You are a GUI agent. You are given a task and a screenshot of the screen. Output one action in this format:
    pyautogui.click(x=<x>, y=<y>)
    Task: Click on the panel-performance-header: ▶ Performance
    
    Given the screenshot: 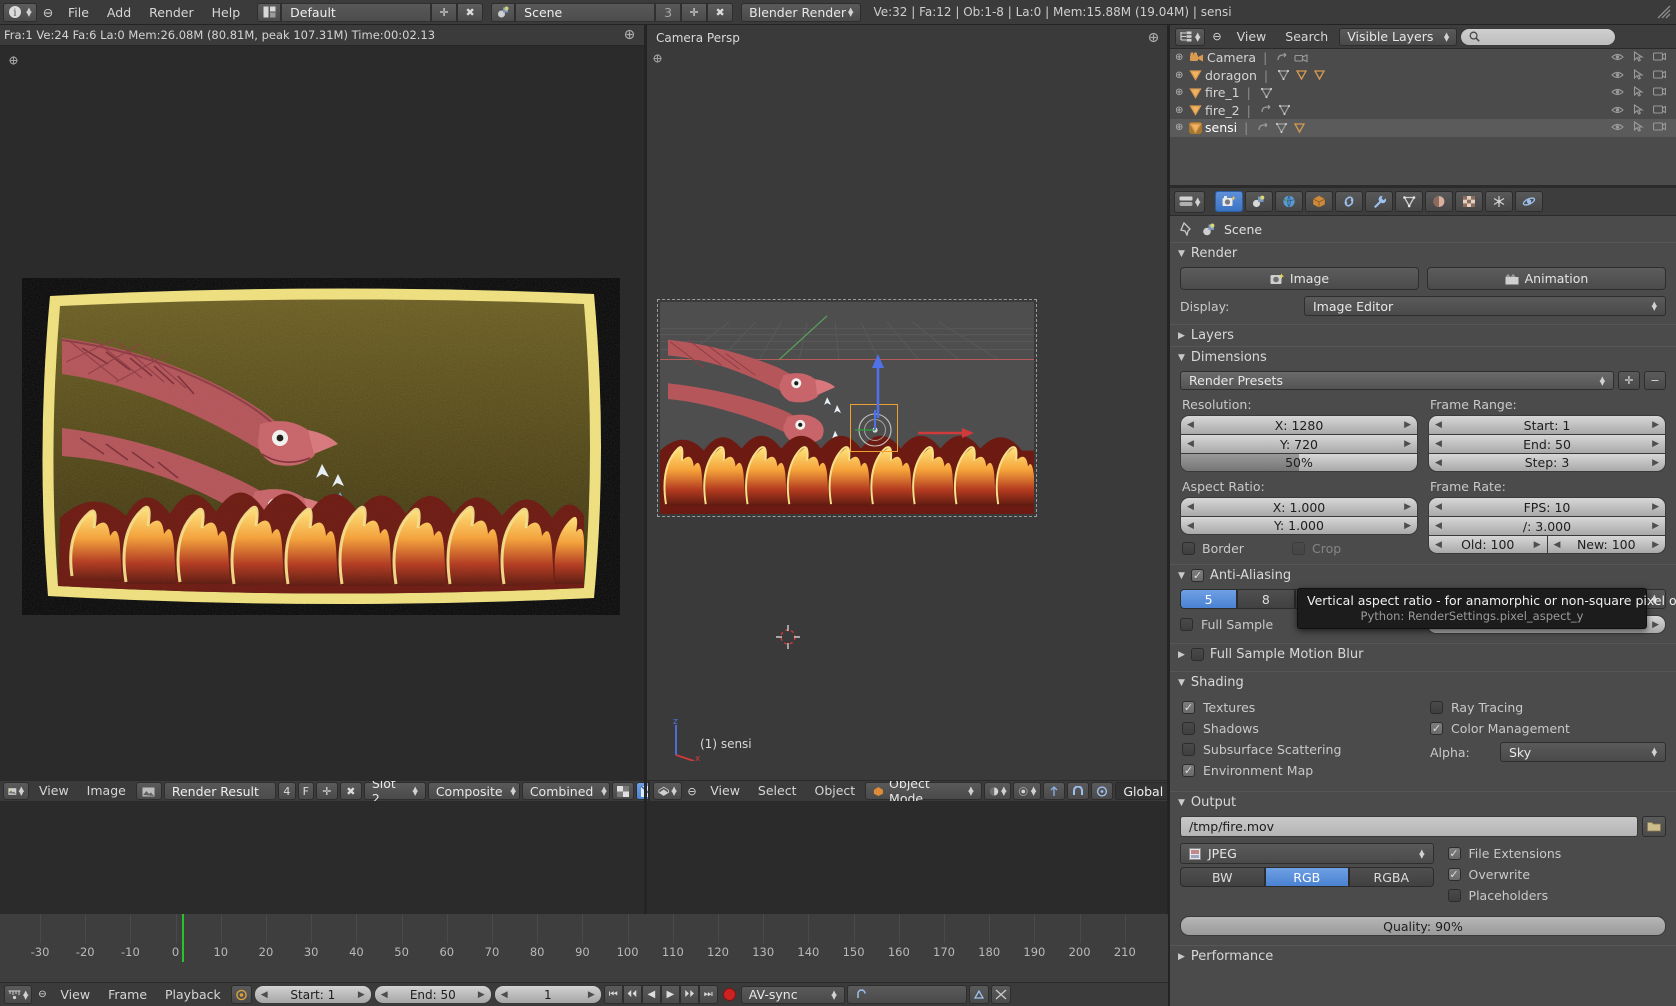 What is the action you would take?
    pyautogui.click(x=1423, y=956)
    